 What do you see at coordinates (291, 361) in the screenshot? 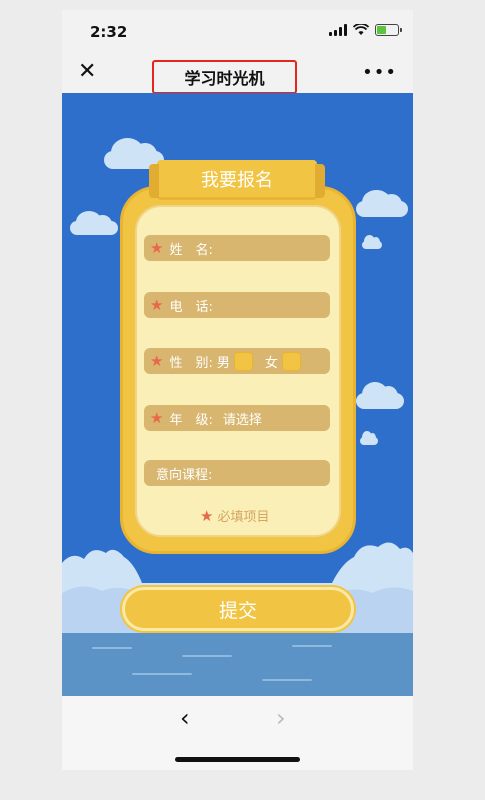
I see `gender-female-checkbox` at bounding box center [291, 361].